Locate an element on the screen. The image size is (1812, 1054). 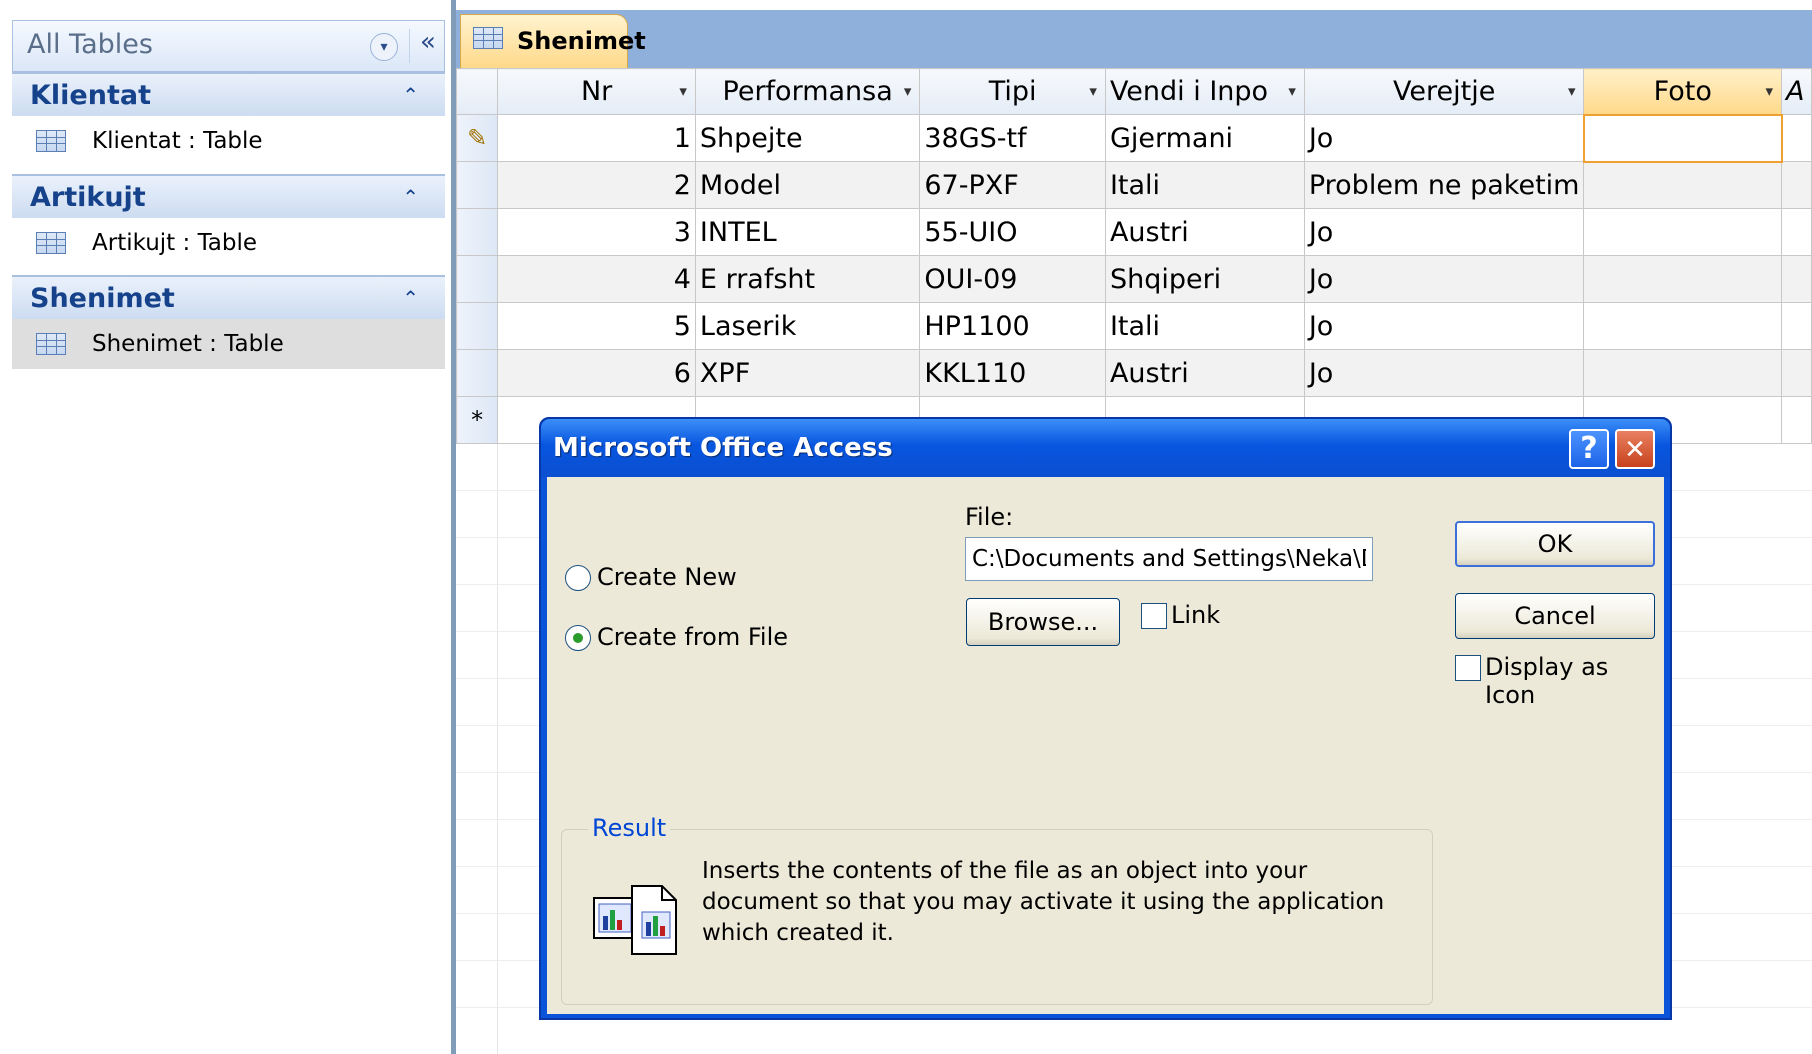
dialog-title-bar: Microsoft Office Access ? ✕ is located at coordinates (1105, 448).